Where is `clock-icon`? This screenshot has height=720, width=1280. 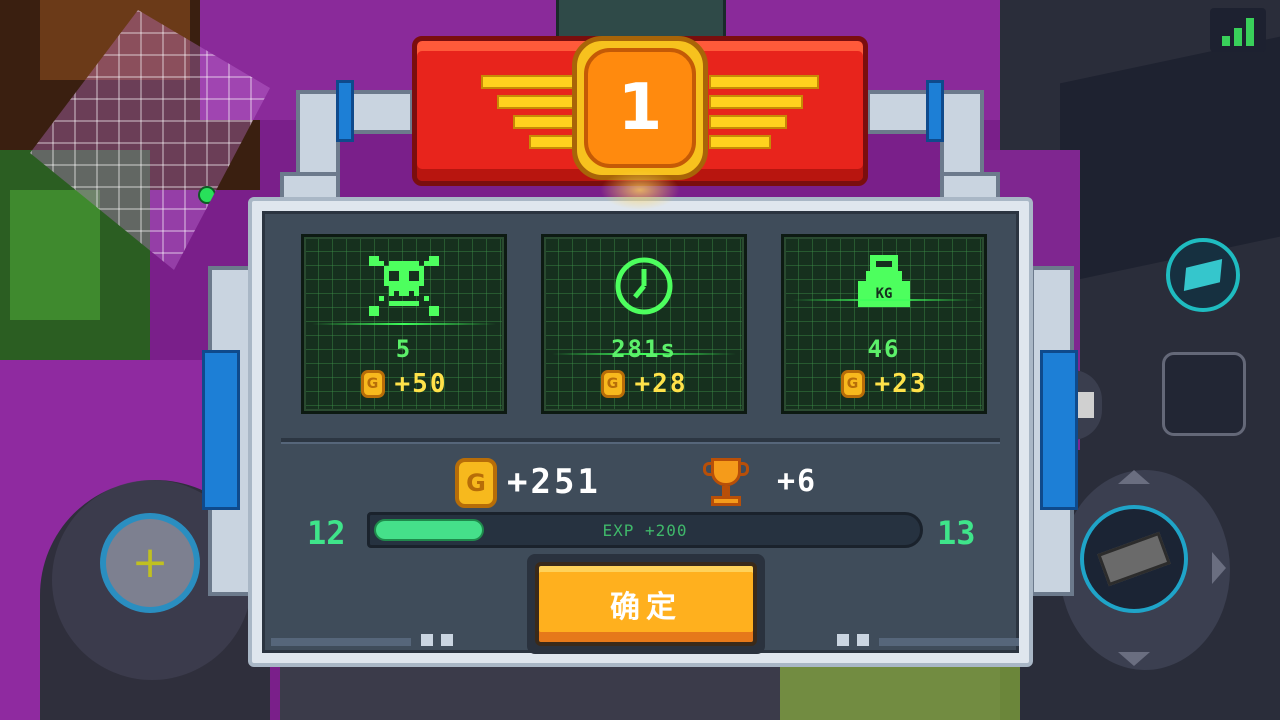 clock-icon is located at coordinates (644, 286).